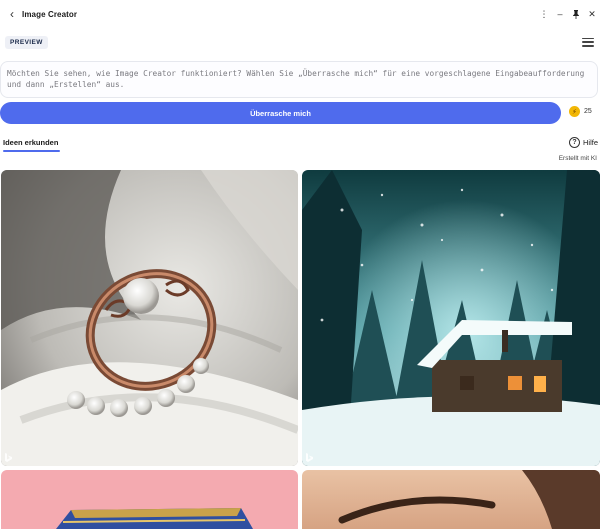 The image size is (600, 529). I want to click on tab-active-indicator, so click(31, 151).